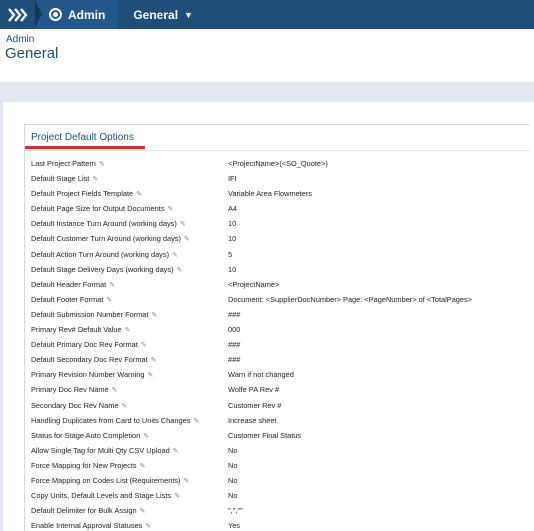 The width and height of the screenshot is (534, 531). I want to click on option-value: IFI, so click(232, 179).